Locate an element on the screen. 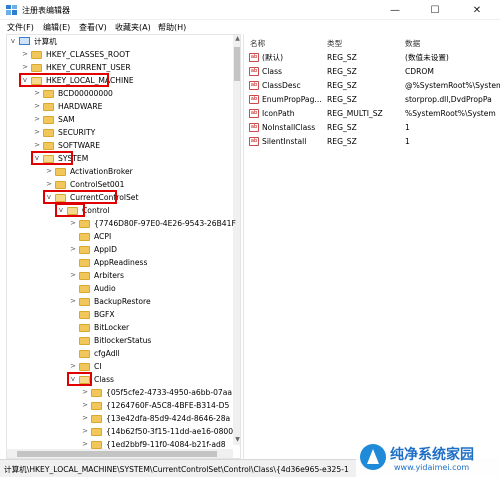 This screenshot has width=500, height=477. maximize-button: ☐ is located at coordinates (435, 10).